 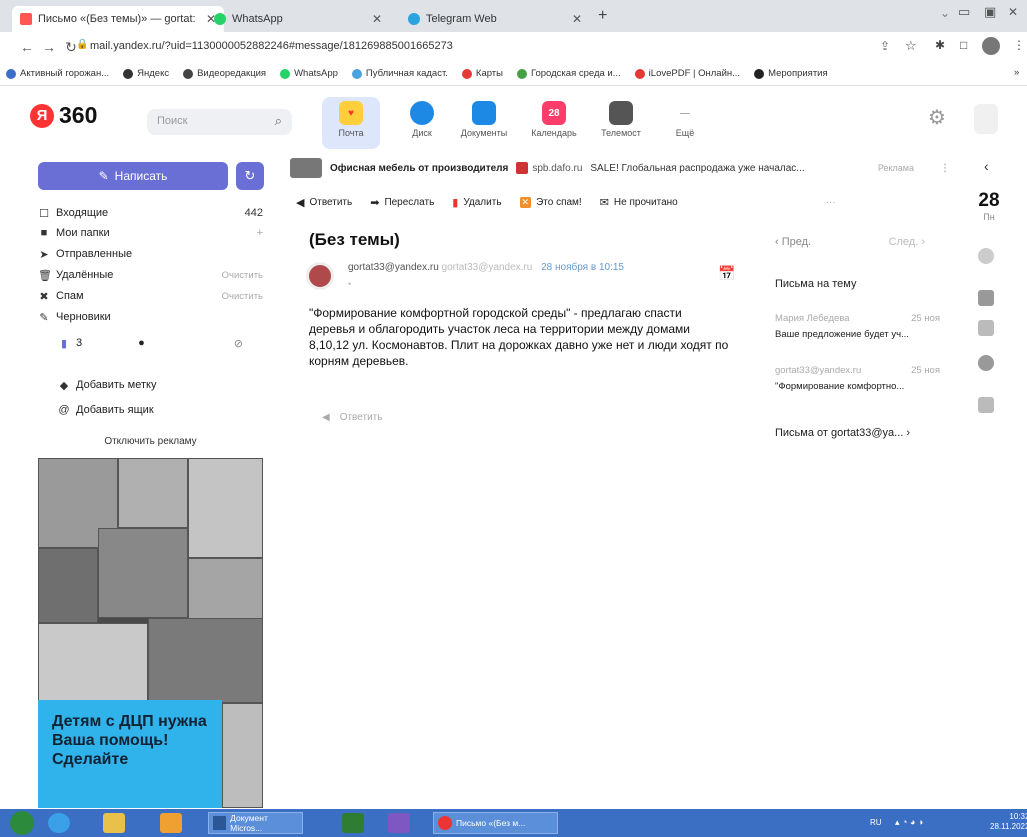 What do you see at coordinates (150, 385) in the screenshot?
I see `add-label-button: ◆ Добавить метку` at bounding box center [150, 385].